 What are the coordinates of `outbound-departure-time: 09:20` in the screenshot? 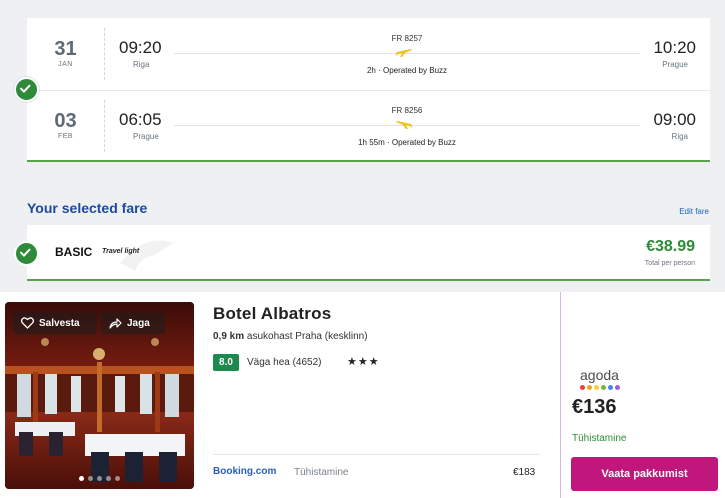 It's located at (140, 47).